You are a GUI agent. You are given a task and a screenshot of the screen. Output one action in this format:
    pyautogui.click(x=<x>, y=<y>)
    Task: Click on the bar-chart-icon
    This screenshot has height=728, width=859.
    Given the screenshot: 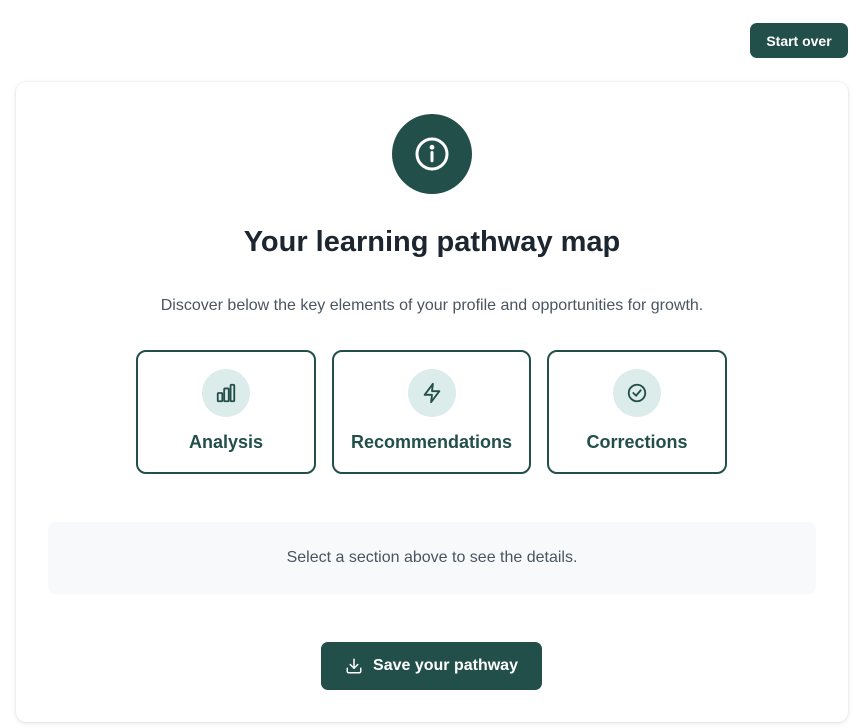 What is the action you would take?
    pyautogui.click(x=226, y=393)
    